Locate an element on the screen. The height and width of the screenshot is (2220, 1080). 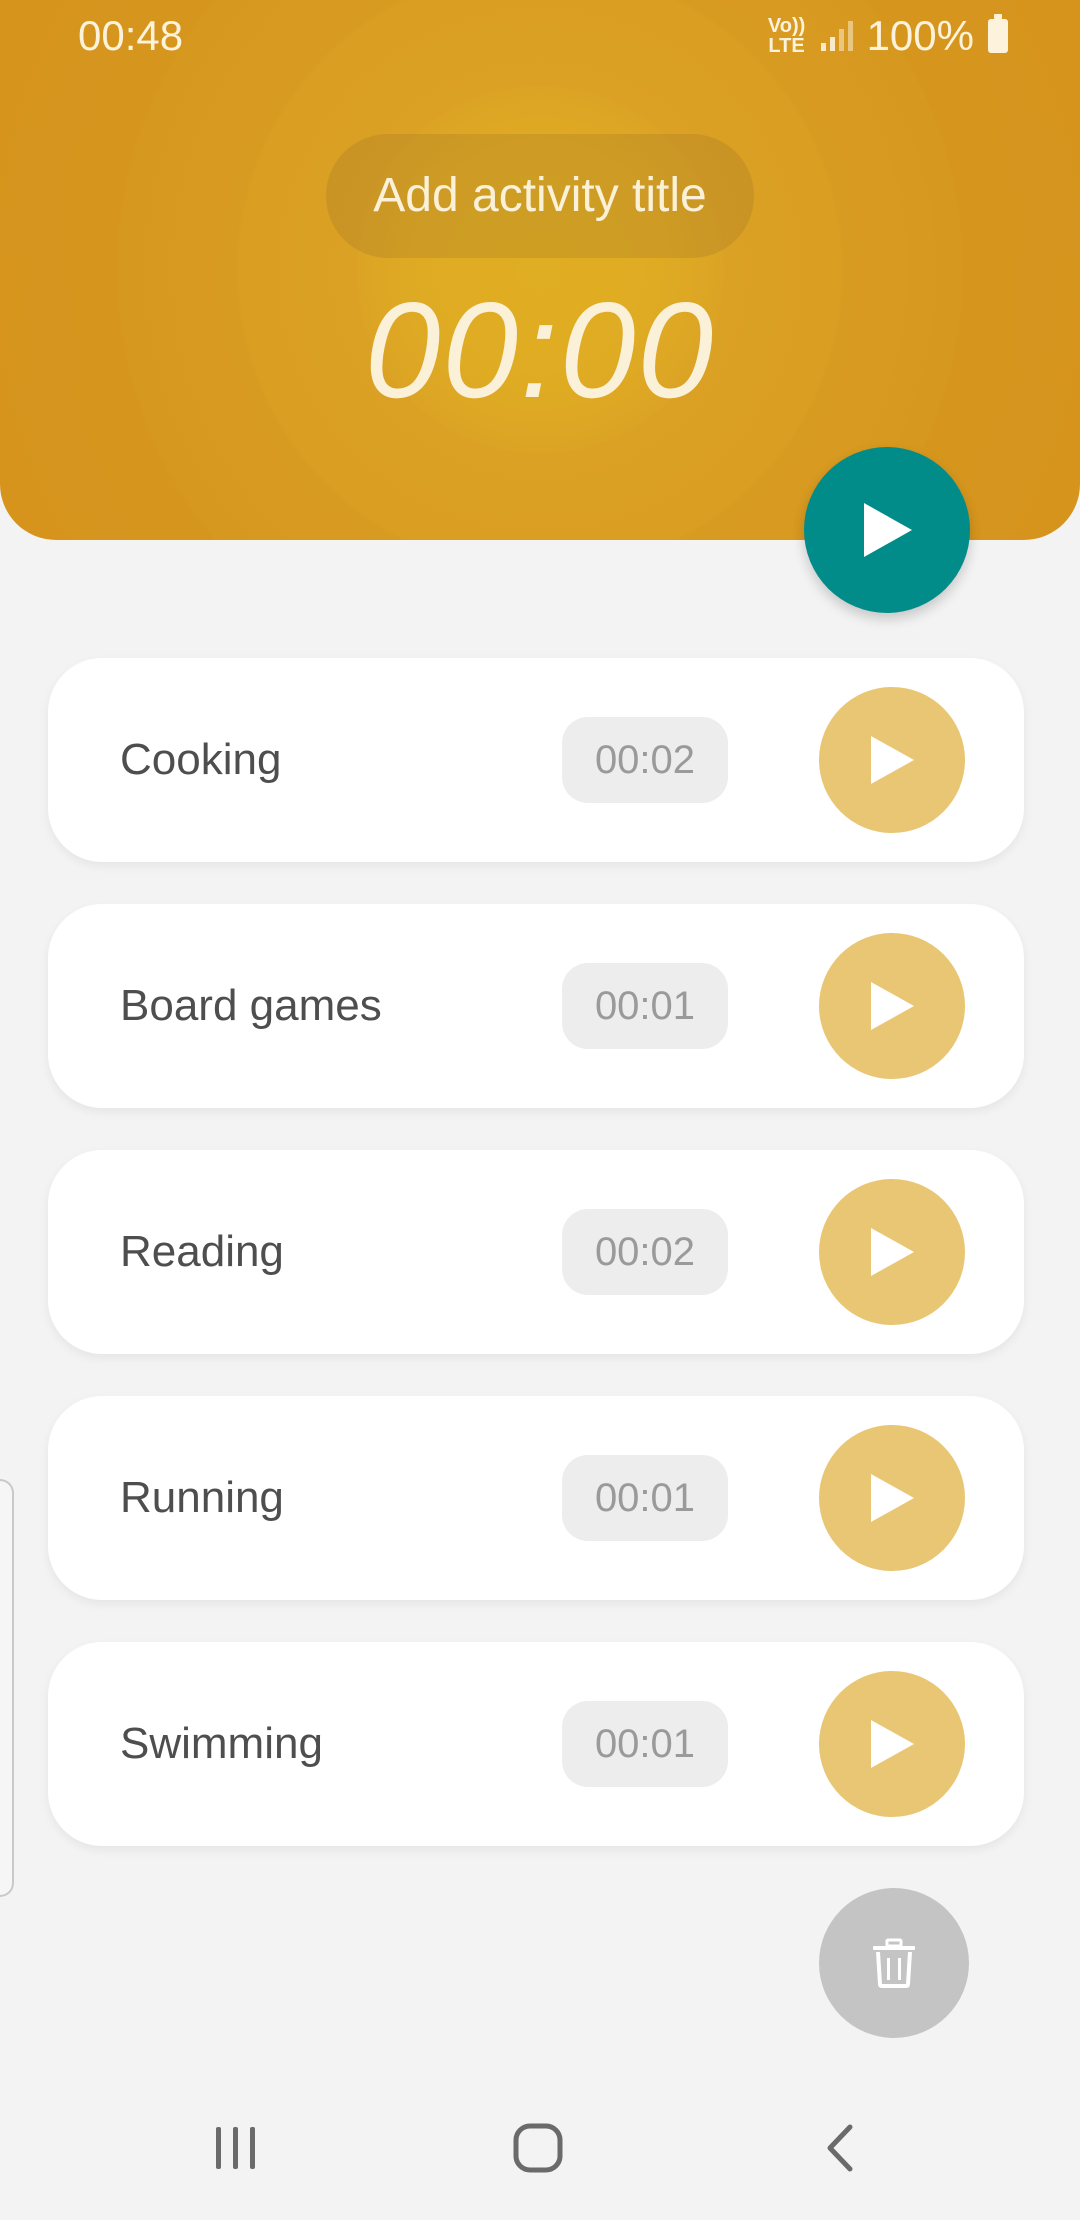
activity-card: Board games 00:01 is located at coordinates (536, 1006).